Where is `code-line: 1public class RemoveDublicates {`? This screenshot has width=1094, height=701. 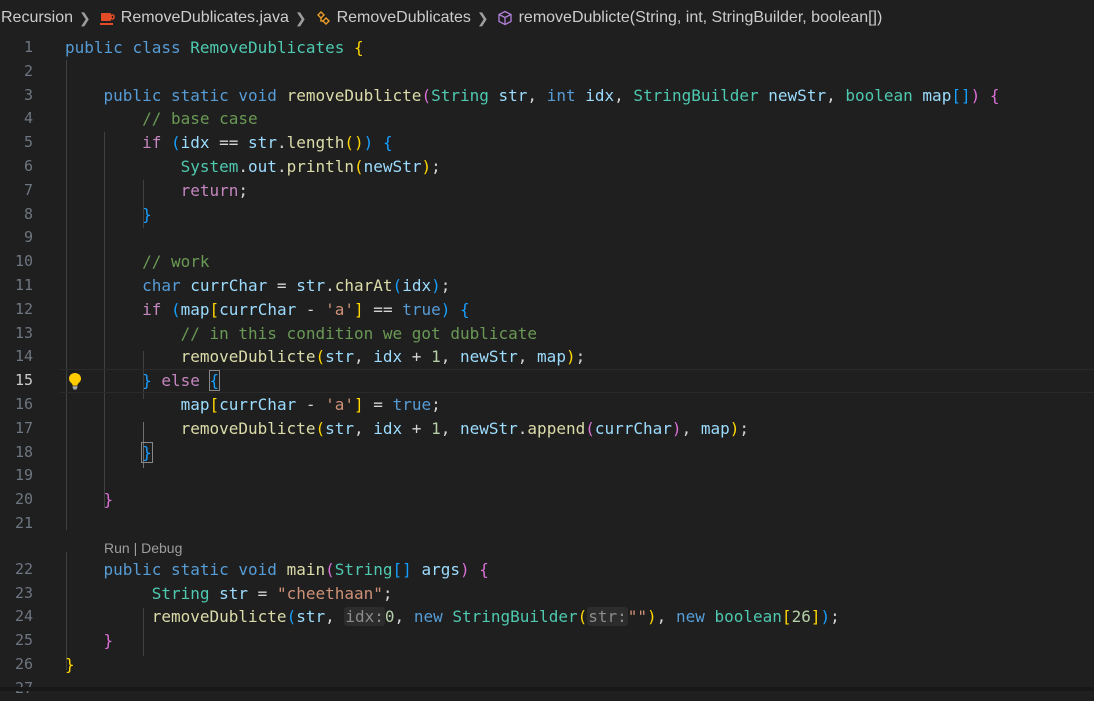
code-line: 1public class RemoveDublicates { is located at coordinates (547, 48).